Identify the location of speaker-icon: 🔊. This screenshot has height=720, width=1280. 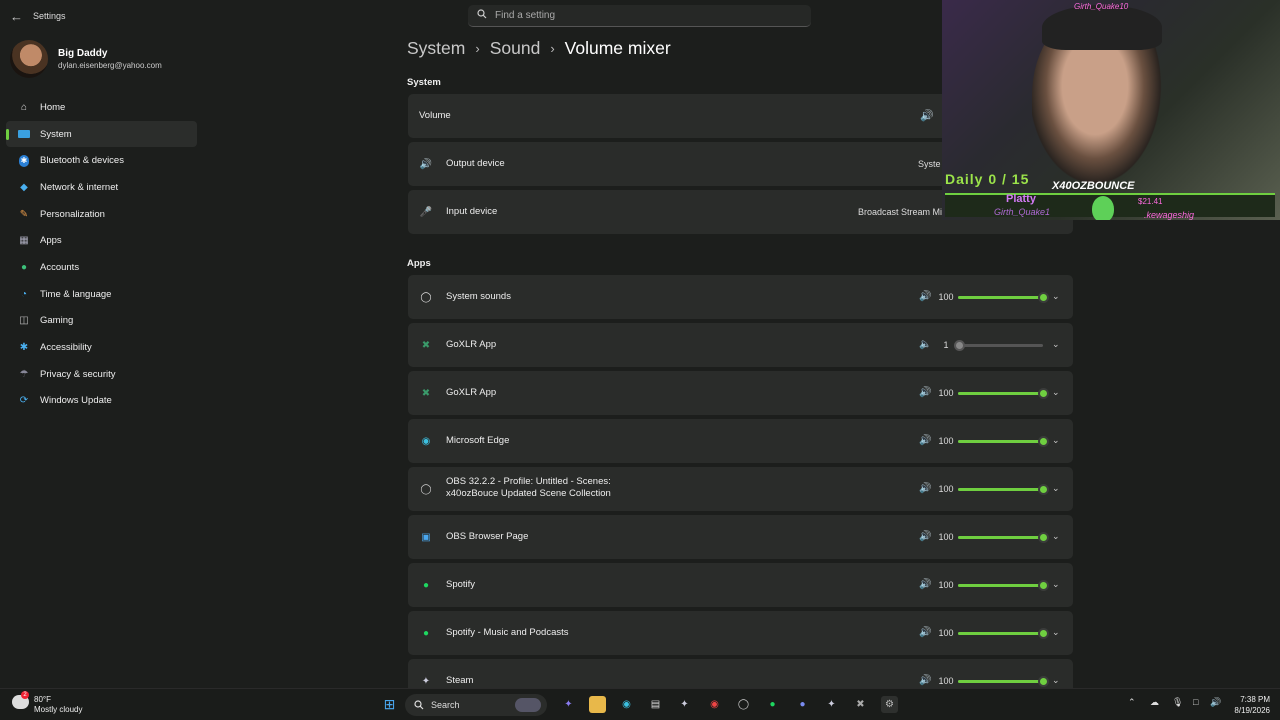
(927, 115).